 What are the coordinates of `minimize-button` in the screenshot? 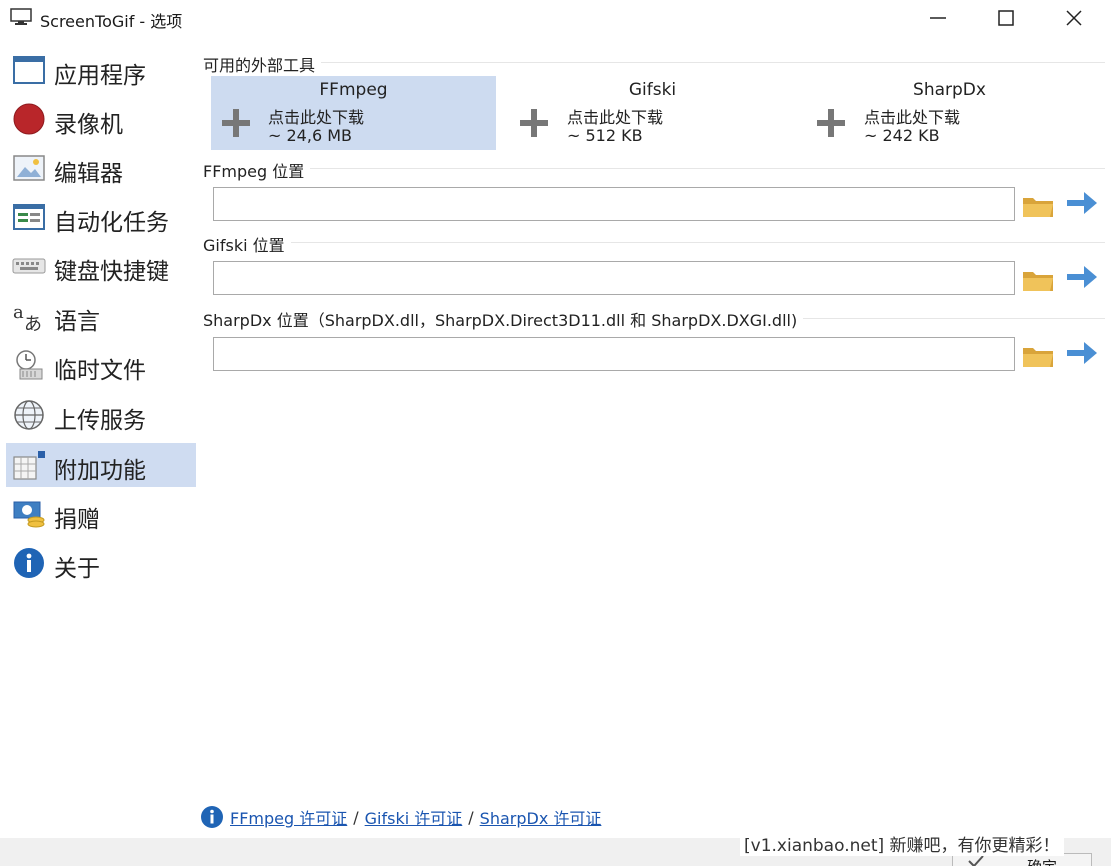 It's located at (938, 18).